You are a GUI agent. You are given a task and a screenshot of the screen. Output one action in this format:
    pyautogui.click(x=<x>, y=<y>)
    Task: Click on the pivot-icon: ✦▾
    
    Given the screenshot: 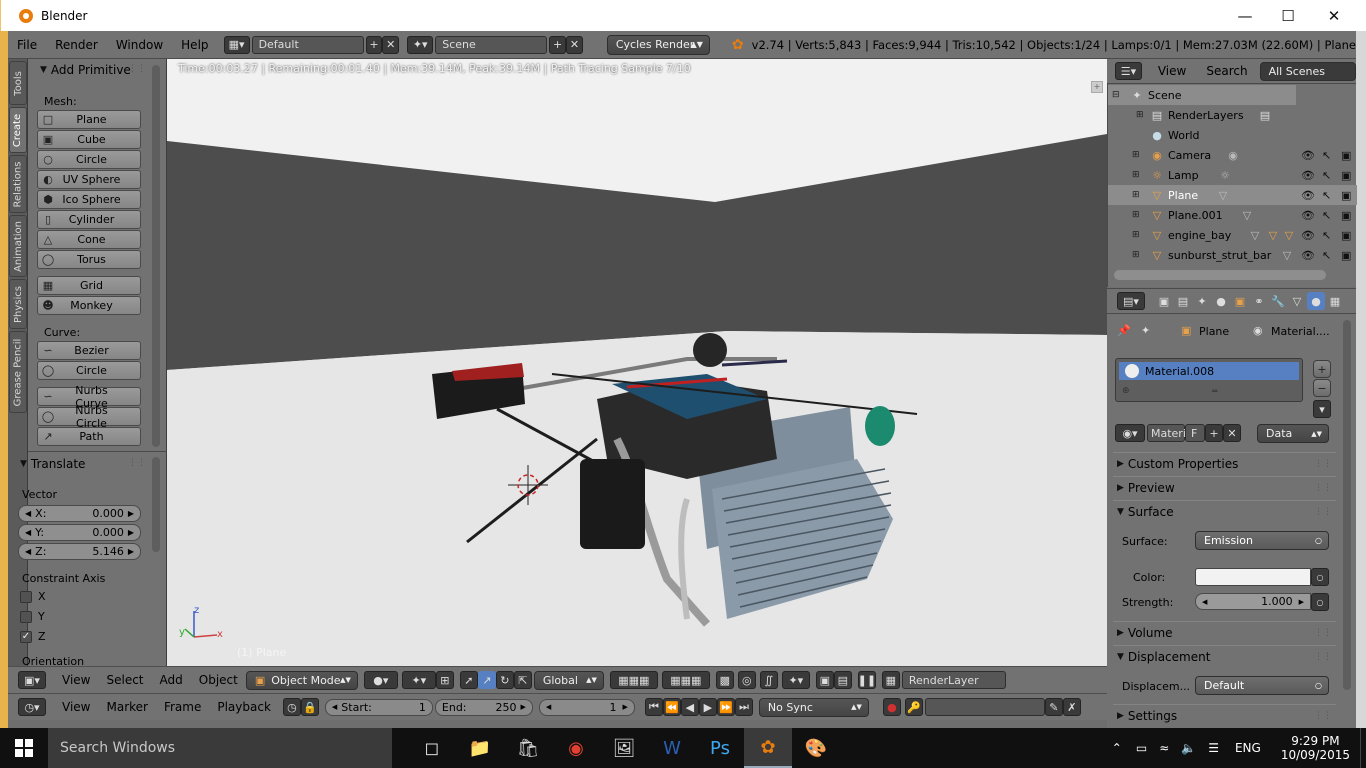 What is the action you would take?
    pyautogui.click(x=418, y=680)
    